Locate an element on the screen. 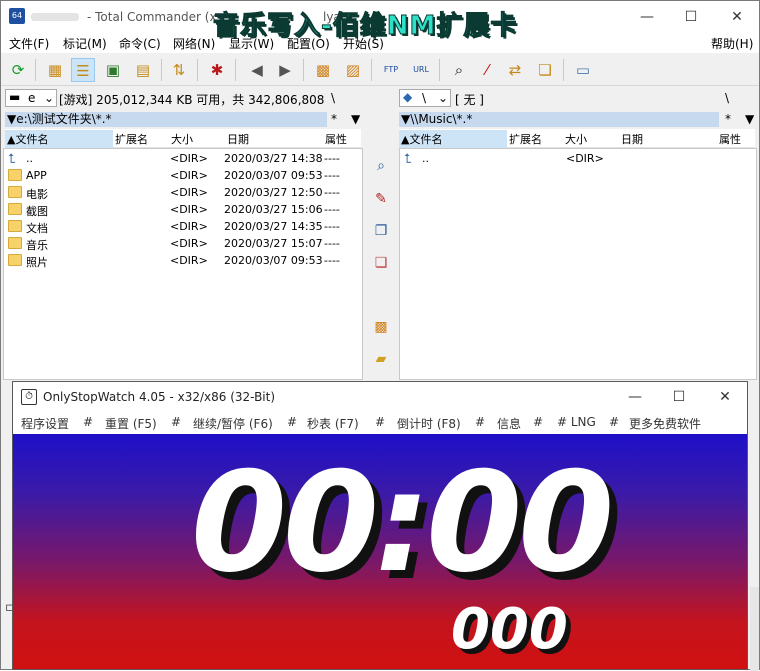 This screenshot has width=760, height=671. forward-arrow-icon: ▶ is located at coordinates (285, 70).